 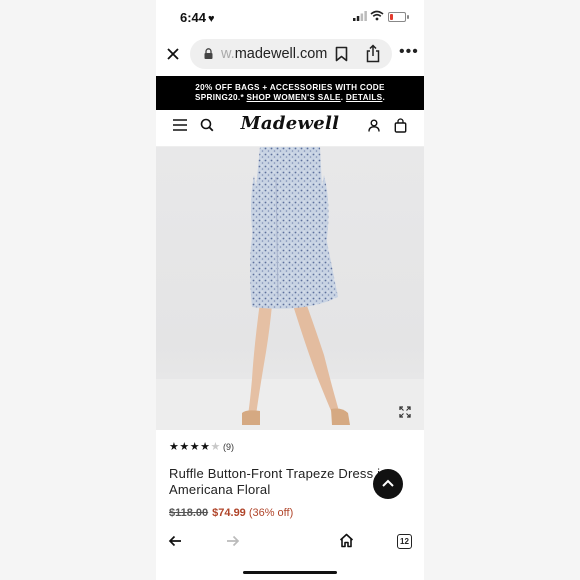 I want to click on gallery-pagination, so click(x=288, y=425).